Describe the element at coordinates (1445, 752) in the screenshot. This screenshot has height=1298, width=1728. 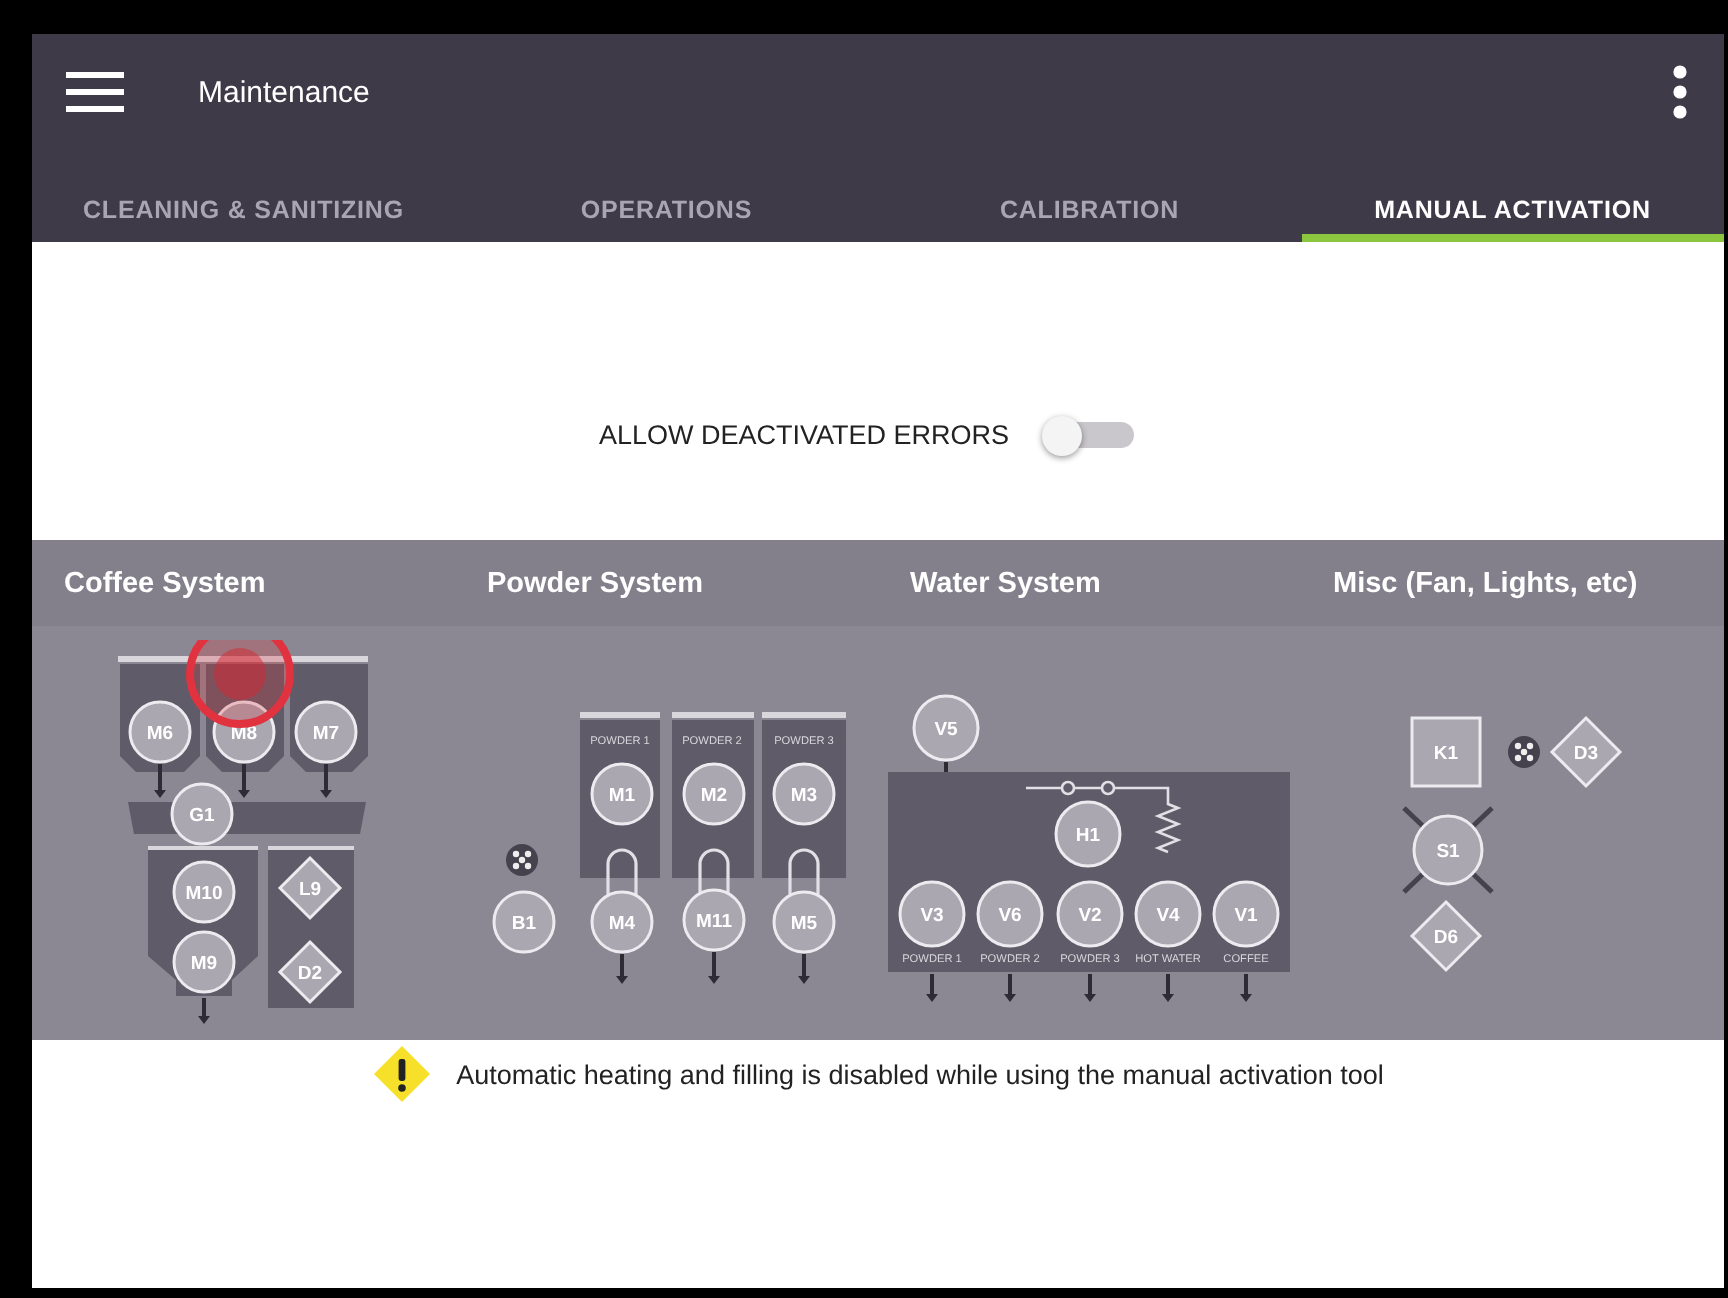
I see `relay-button: K1` at that location.